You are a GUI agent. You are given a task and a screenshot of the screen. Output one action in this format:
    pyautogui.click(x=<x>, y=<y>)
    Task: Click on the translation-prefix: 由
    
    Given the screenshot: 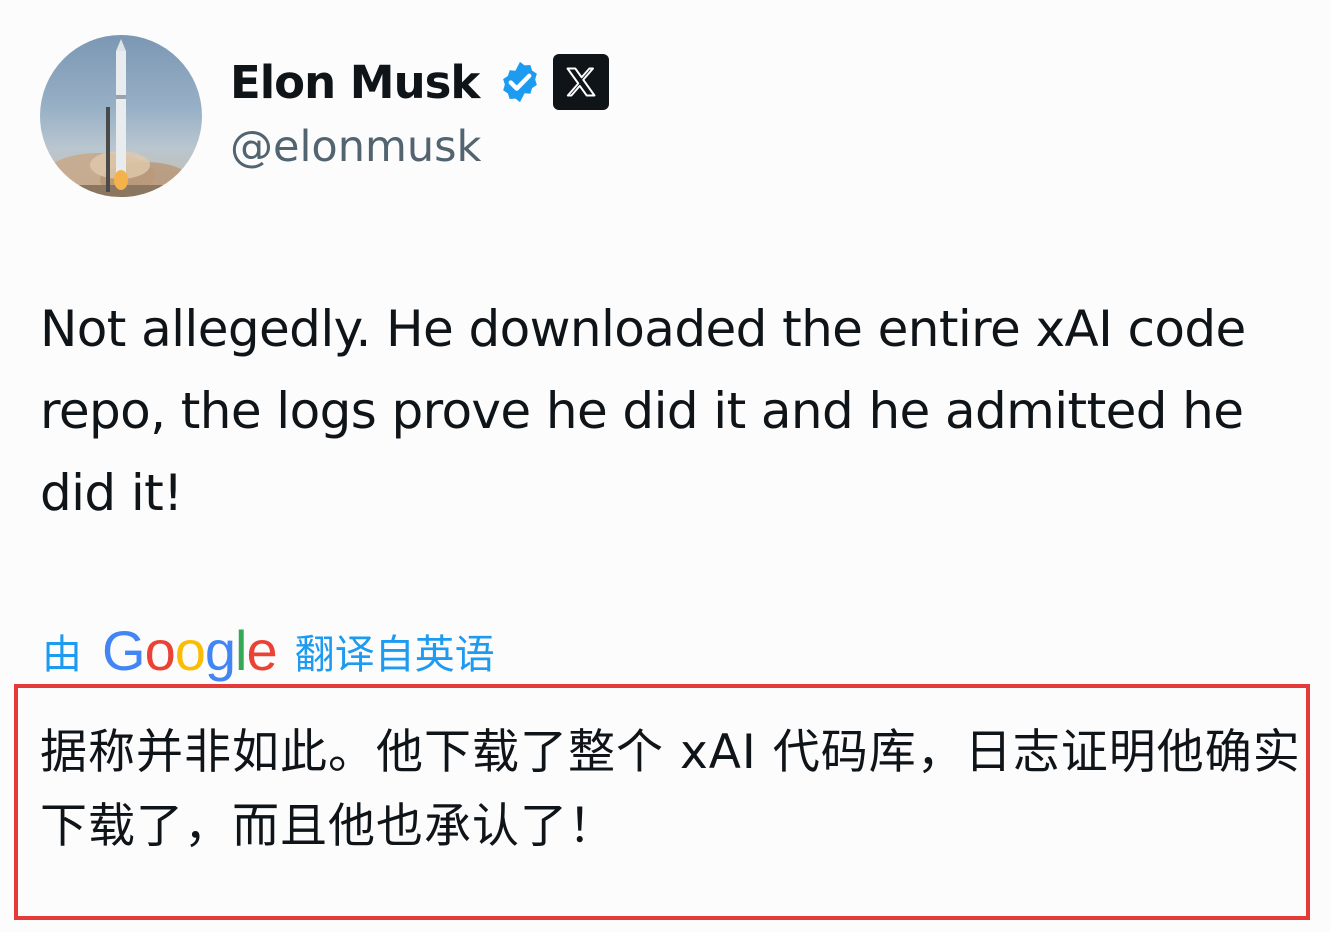 What is the action you would take?
    pyautogui.click(x=62, y=655)
    